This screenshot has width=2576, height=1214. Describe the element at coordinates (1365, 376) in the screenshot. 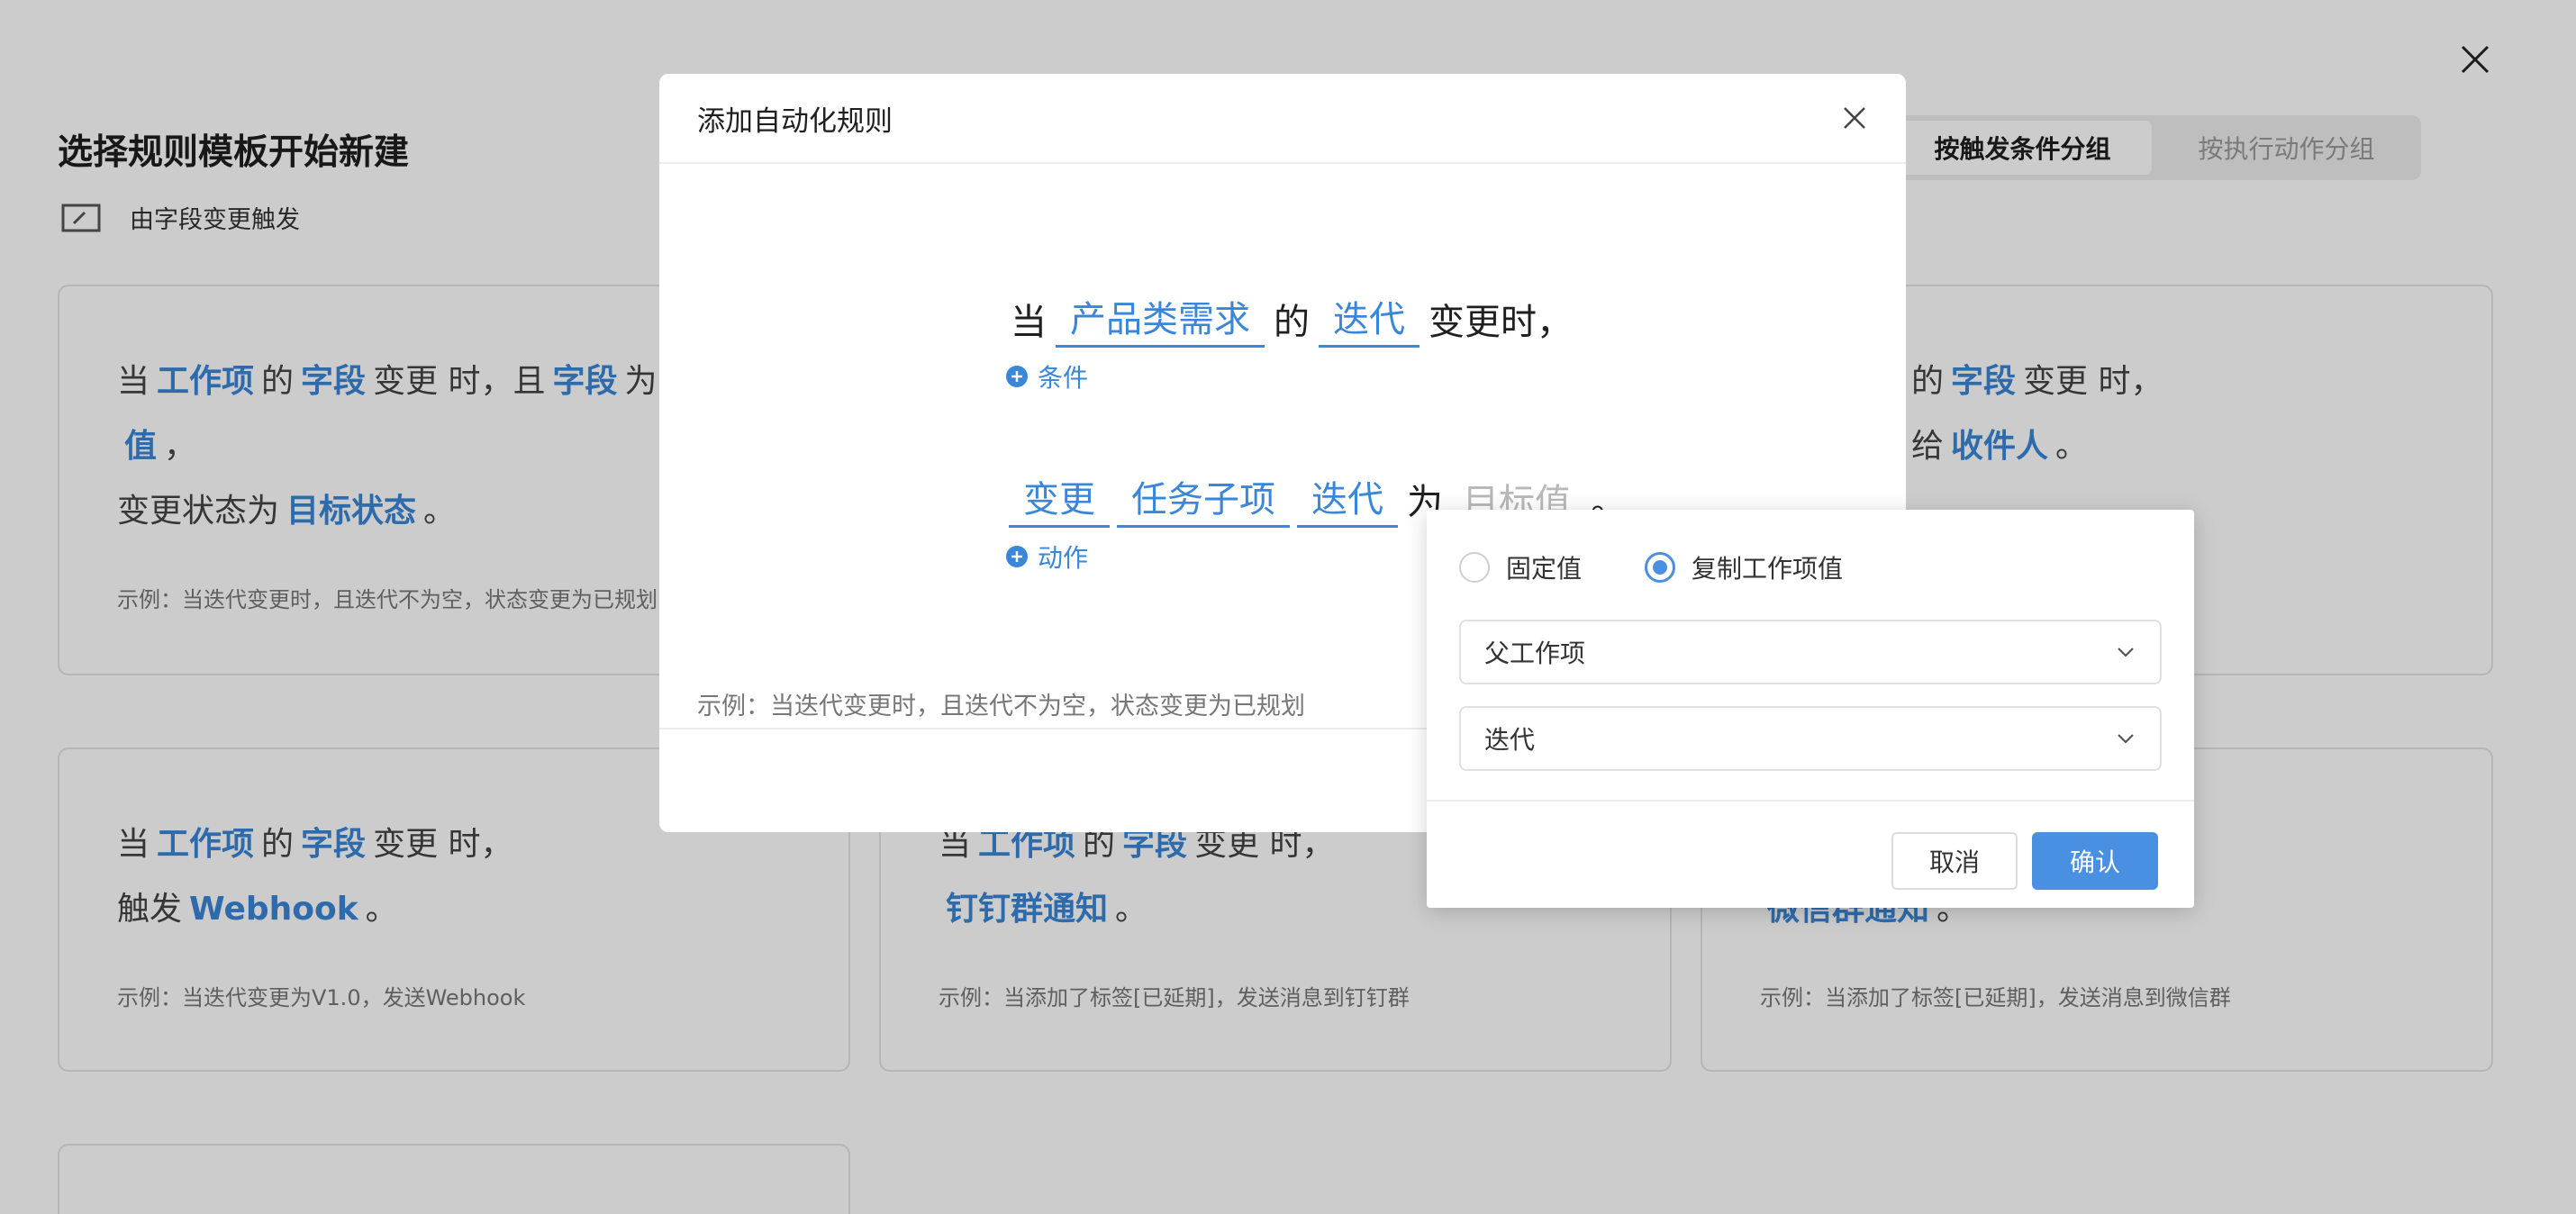

I see `add-condition-button: 条件` at that location.